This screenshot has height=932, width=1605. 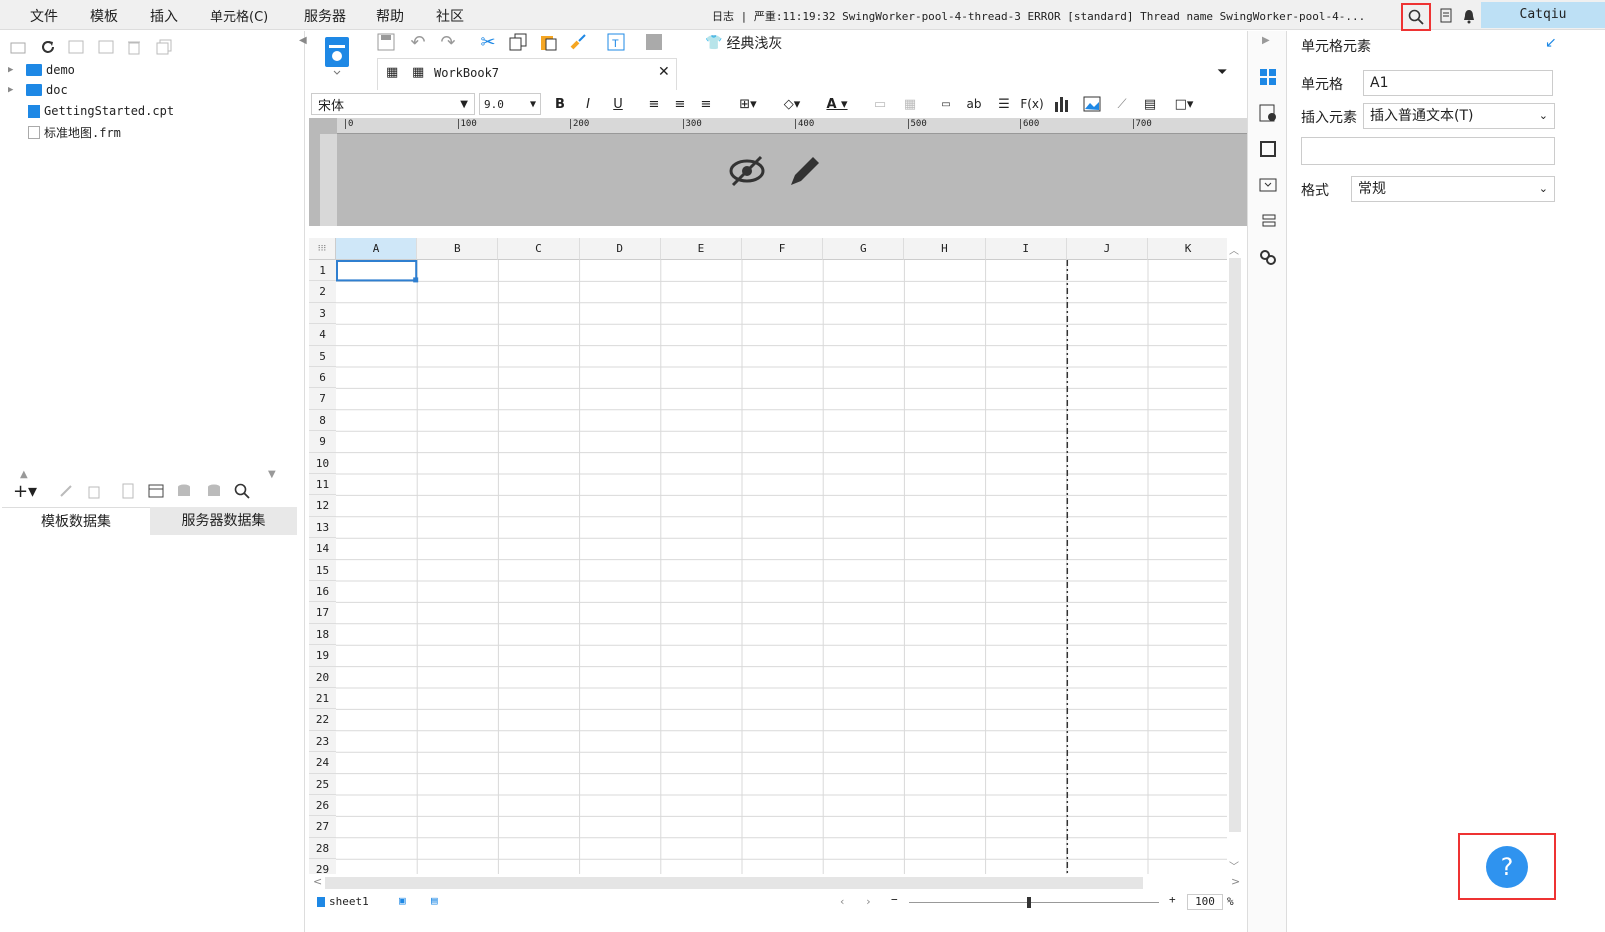 What do you see at coordinates (510, 104) in the screenshot?
I see `font-size-select: 9.0 ▼` at bounding box center [510, 104].